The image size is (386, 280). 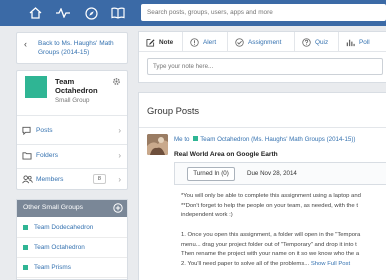 I want to click on assignment-status-box: Turned In (0) Due Nov 28, 2014, so click(x=280, y=173).